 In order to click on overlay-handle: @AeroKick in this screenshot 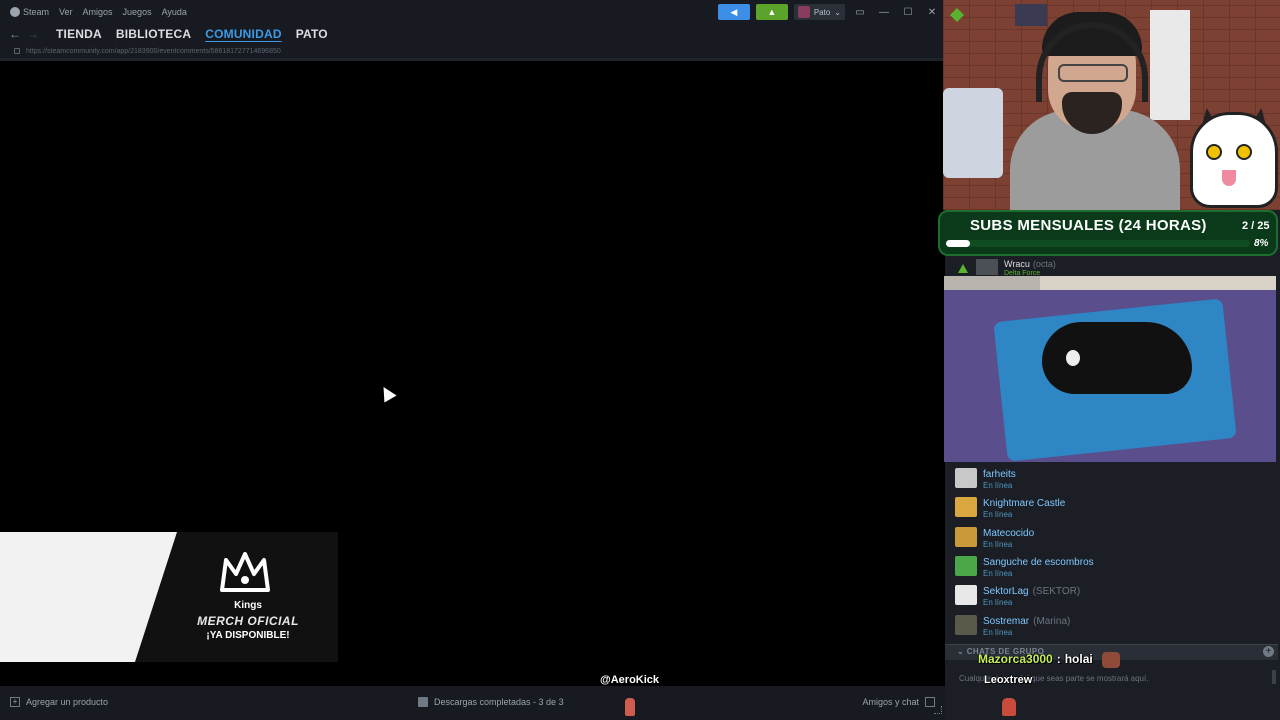, I will do `click(630, 680)`.